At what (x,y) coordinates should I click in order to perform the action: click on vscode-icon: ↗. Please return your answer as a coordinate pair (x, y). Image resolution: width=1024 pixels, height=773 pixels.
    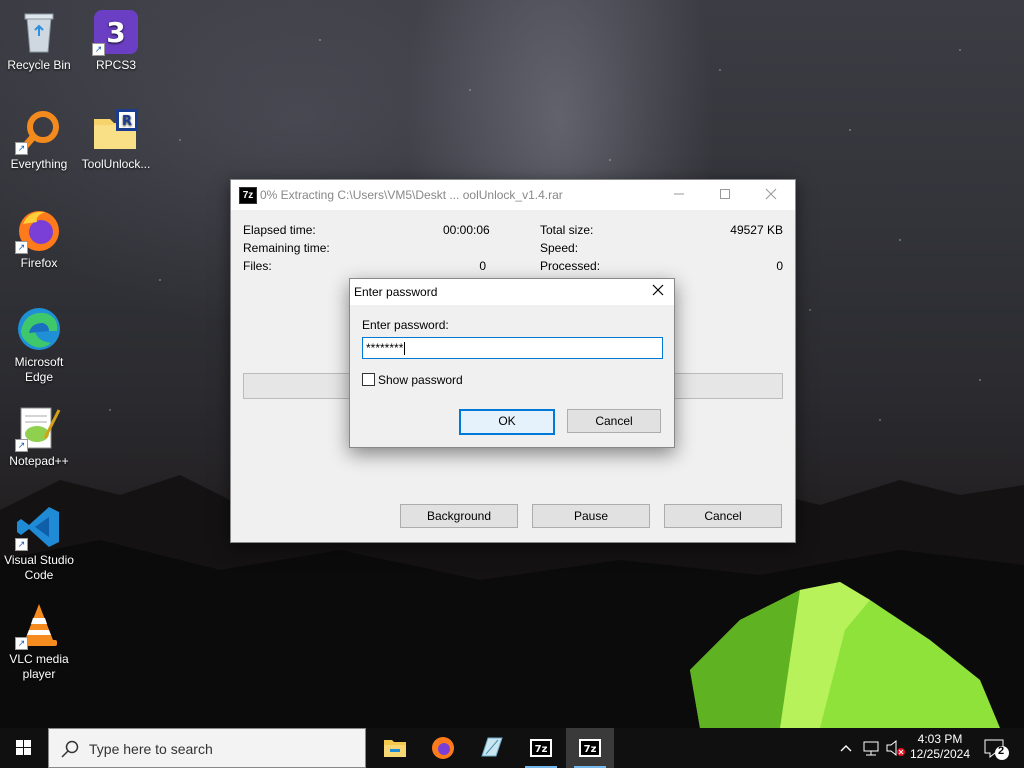
    Looking at the image, I should click on (39, 527).